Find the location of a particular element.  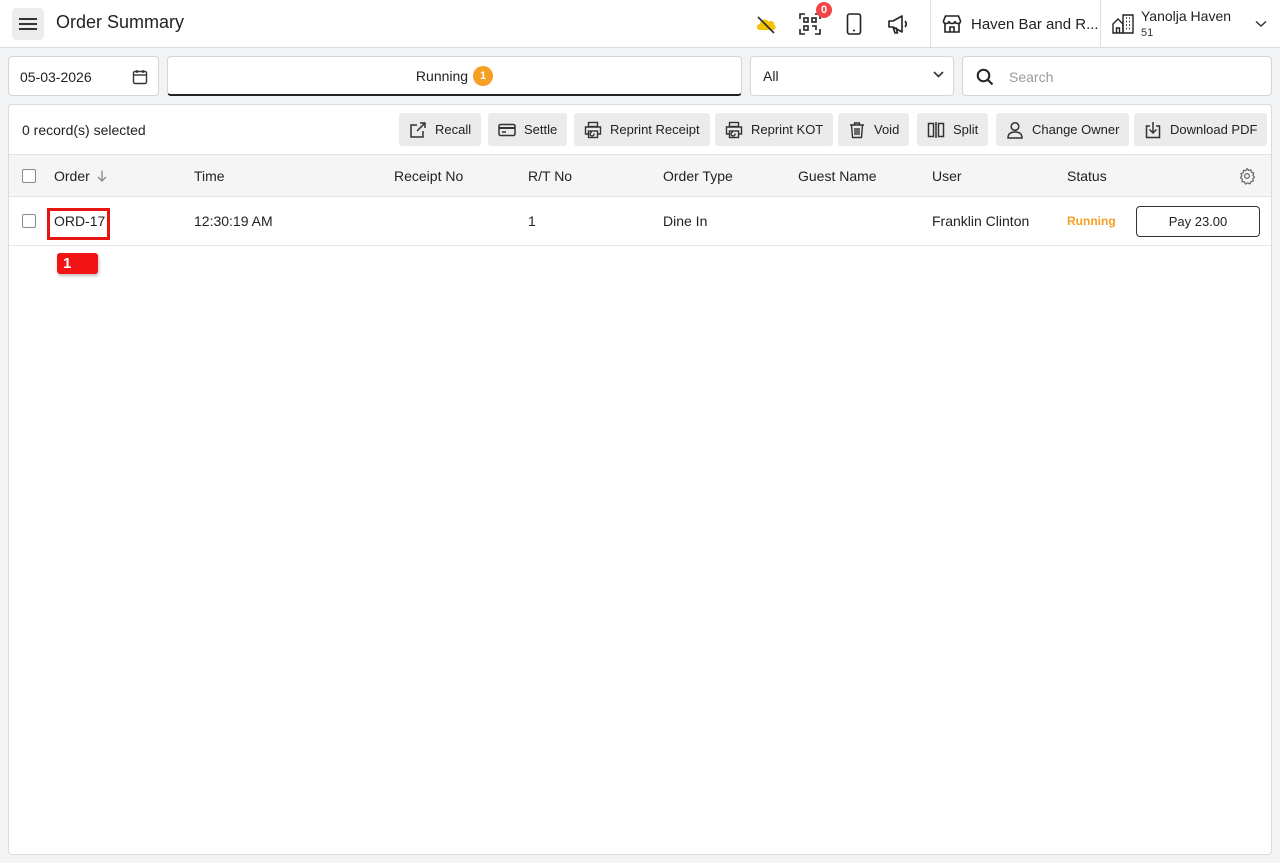

external-link-icon is located at coordinates (418, 129).